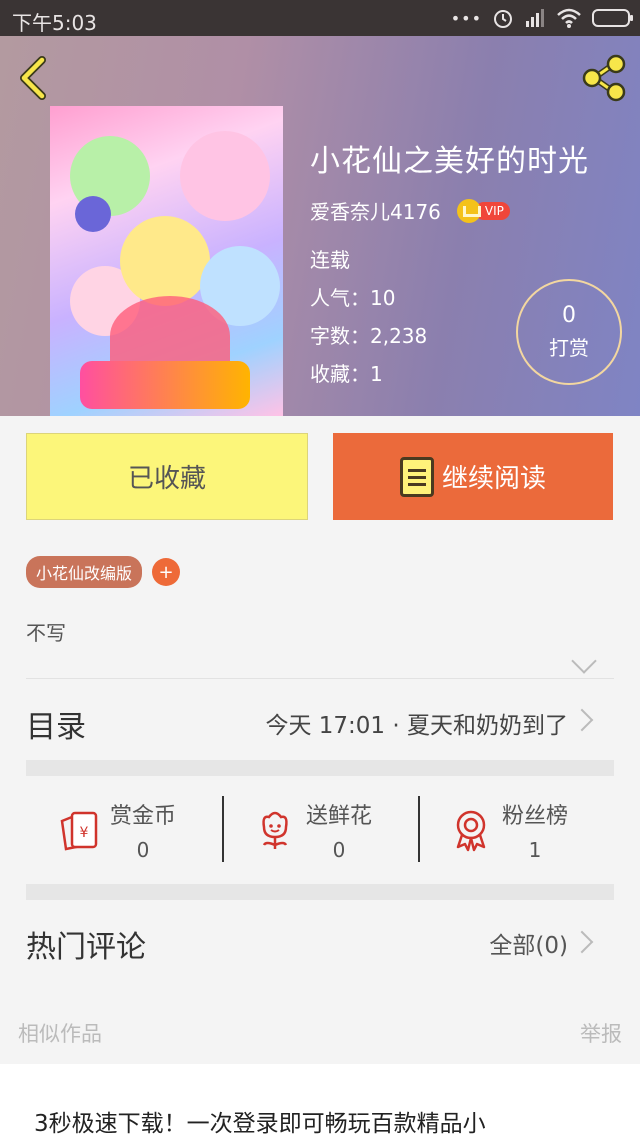 This screenshot has width=640, height=1138. Describe the element at coordinates (449, 161) in the screenshot. I see `book-title: 小花仙之美好的时光` at that location.